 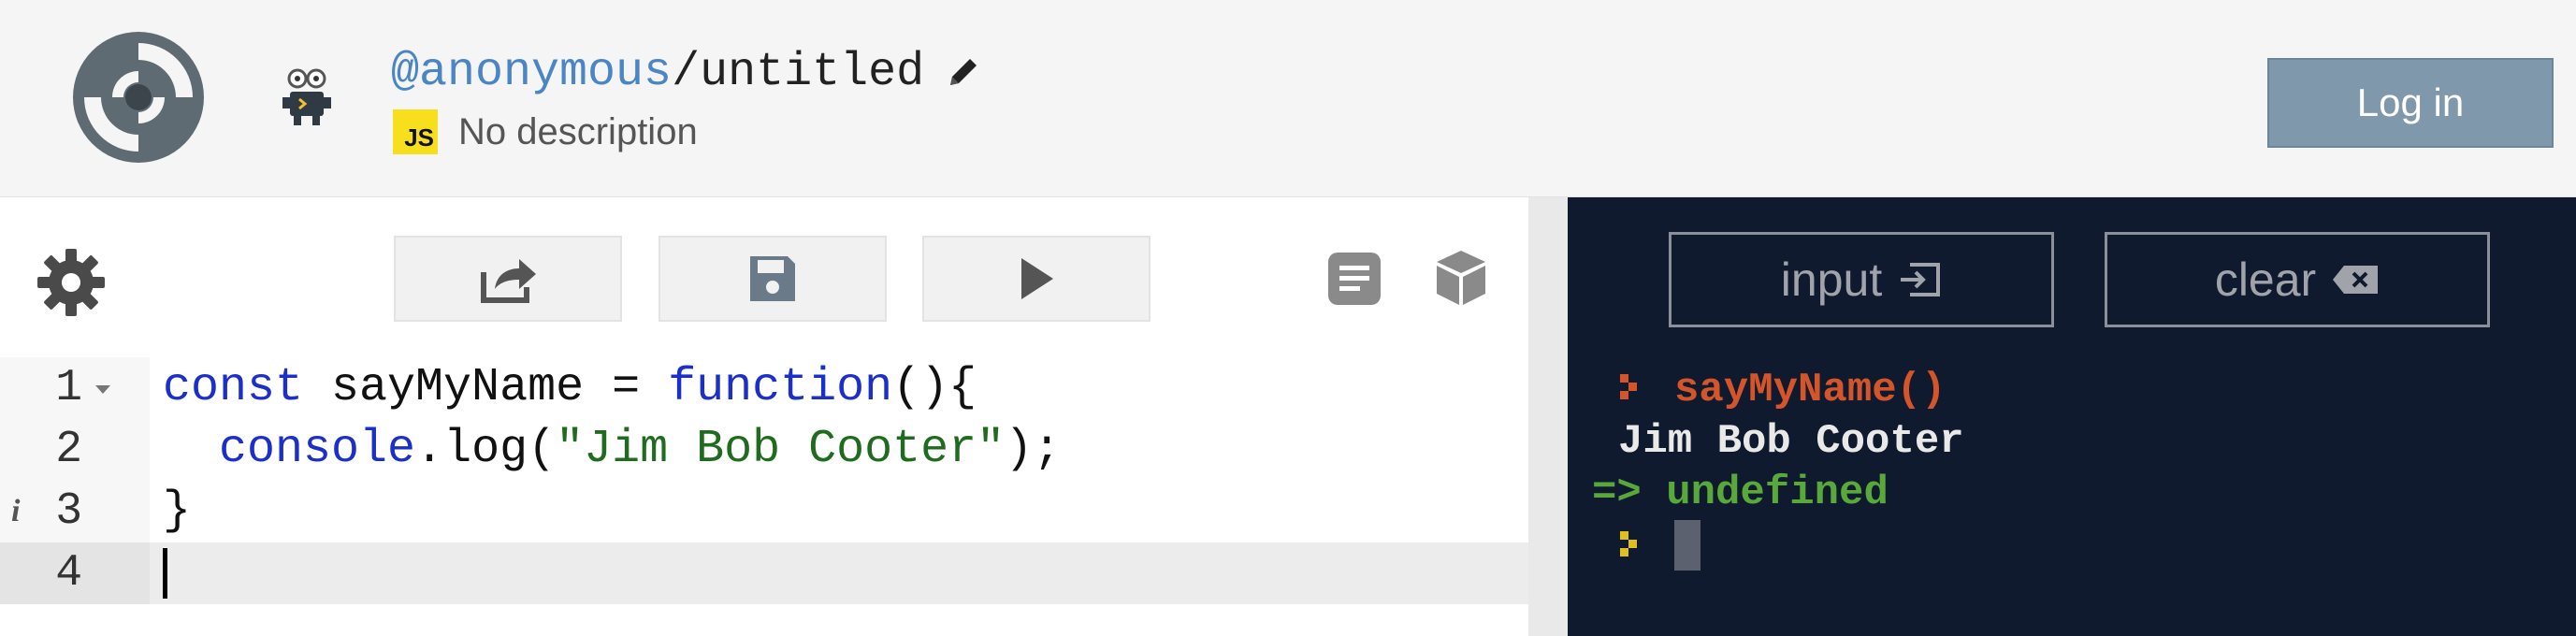 I want to click on pencil-edit-icon, so click(x=964, y=72).